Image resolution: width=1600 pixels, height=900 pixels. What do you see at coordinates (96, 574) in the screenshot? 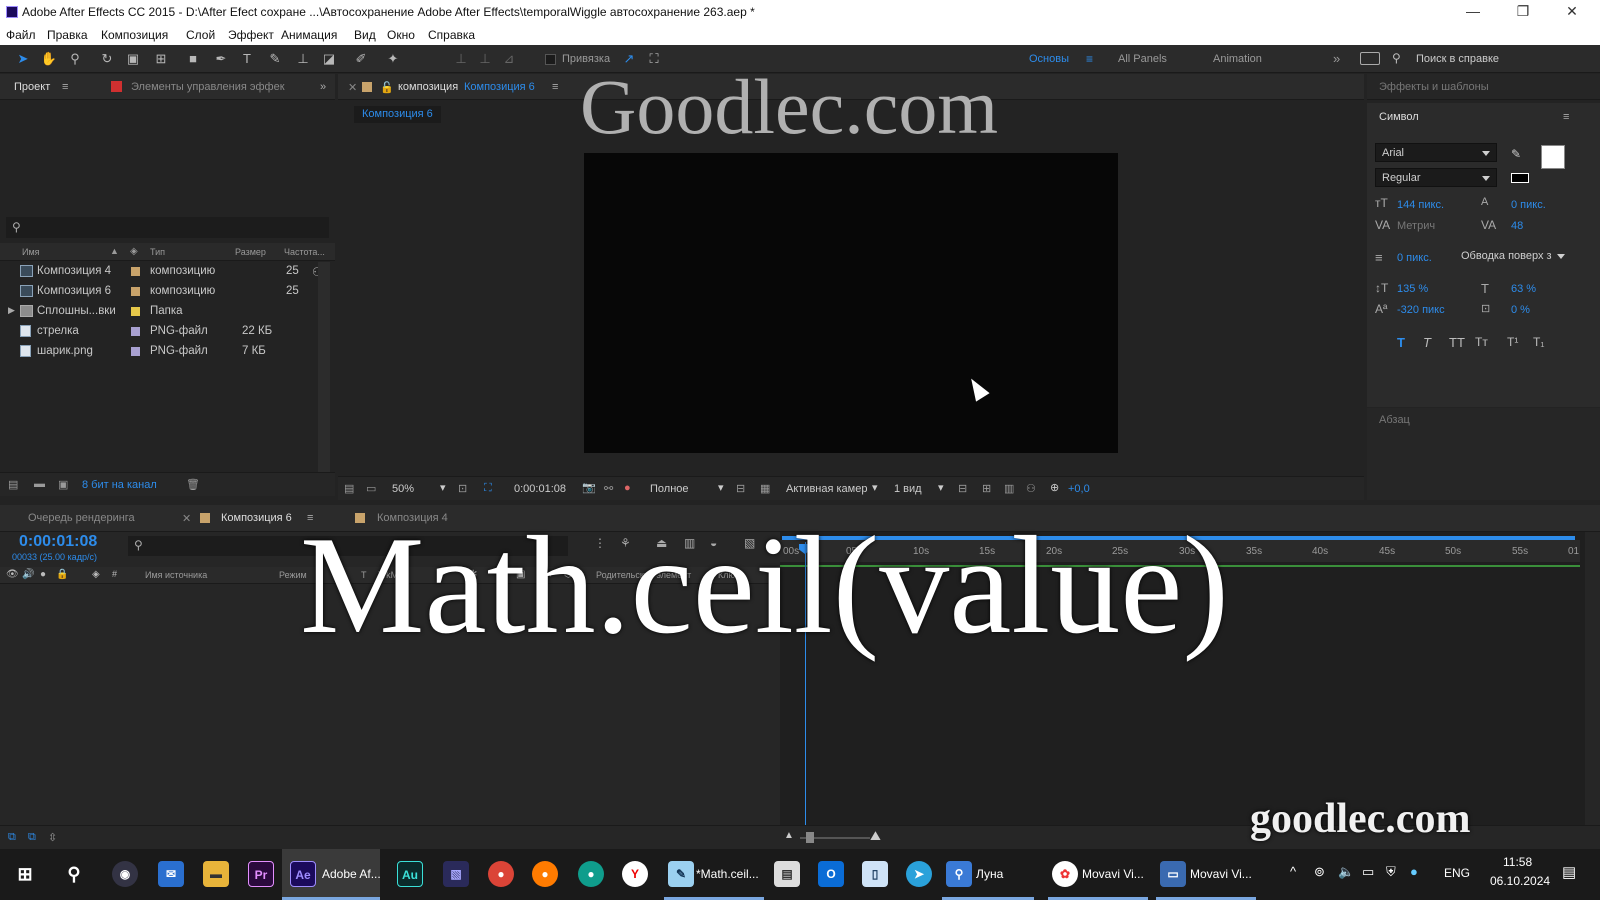
I see `label-column-icon: ◈` at bounding box center [96, 574].